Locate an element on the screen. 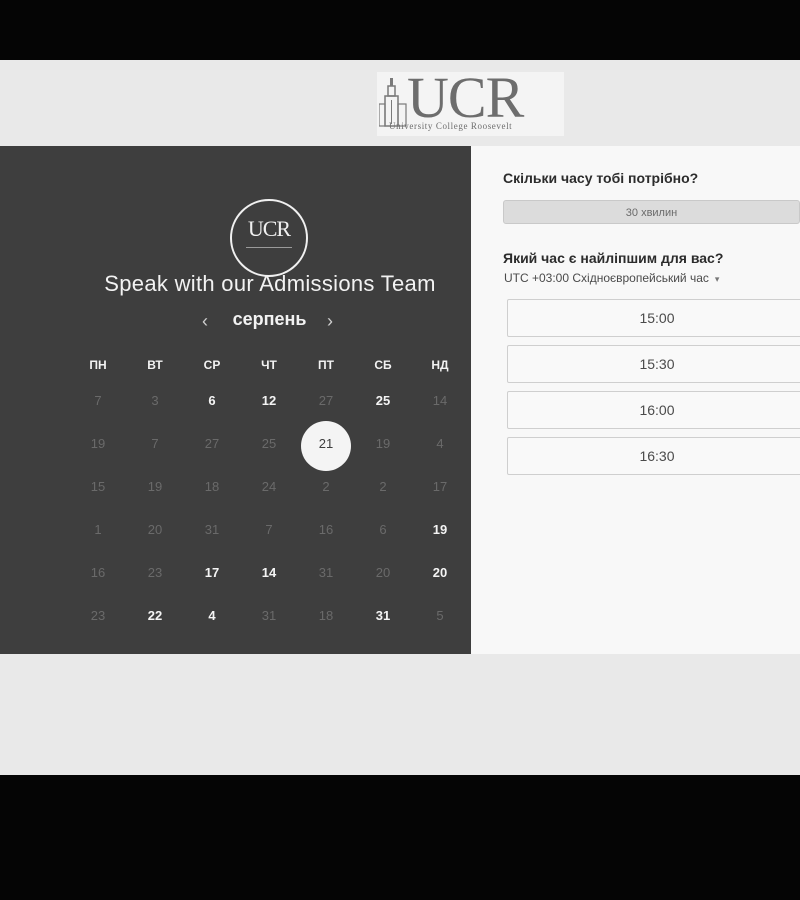  duration-select: 30 хвилин is located at coordinates (651, 212).